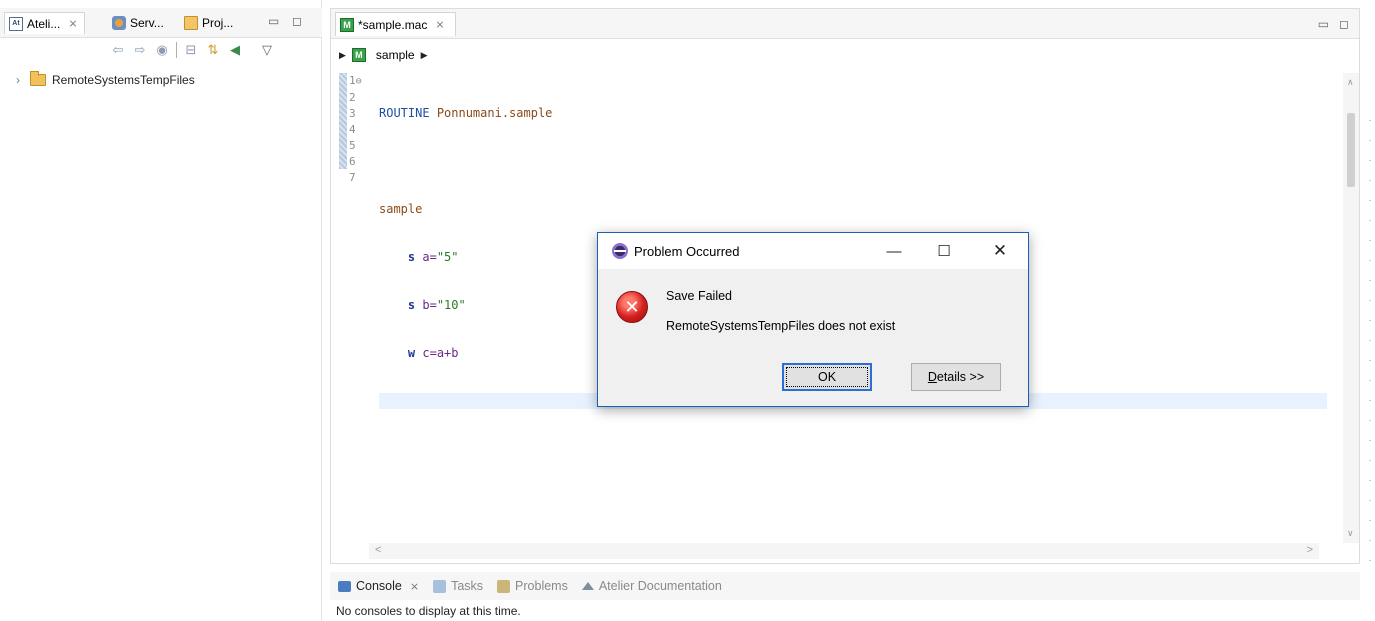  What do you see at coordinates (361, 129) in the screenshot?
I see `line-numbers: 1⊖ 2 3 4 5 6 7` at bounding box center [361, 129].